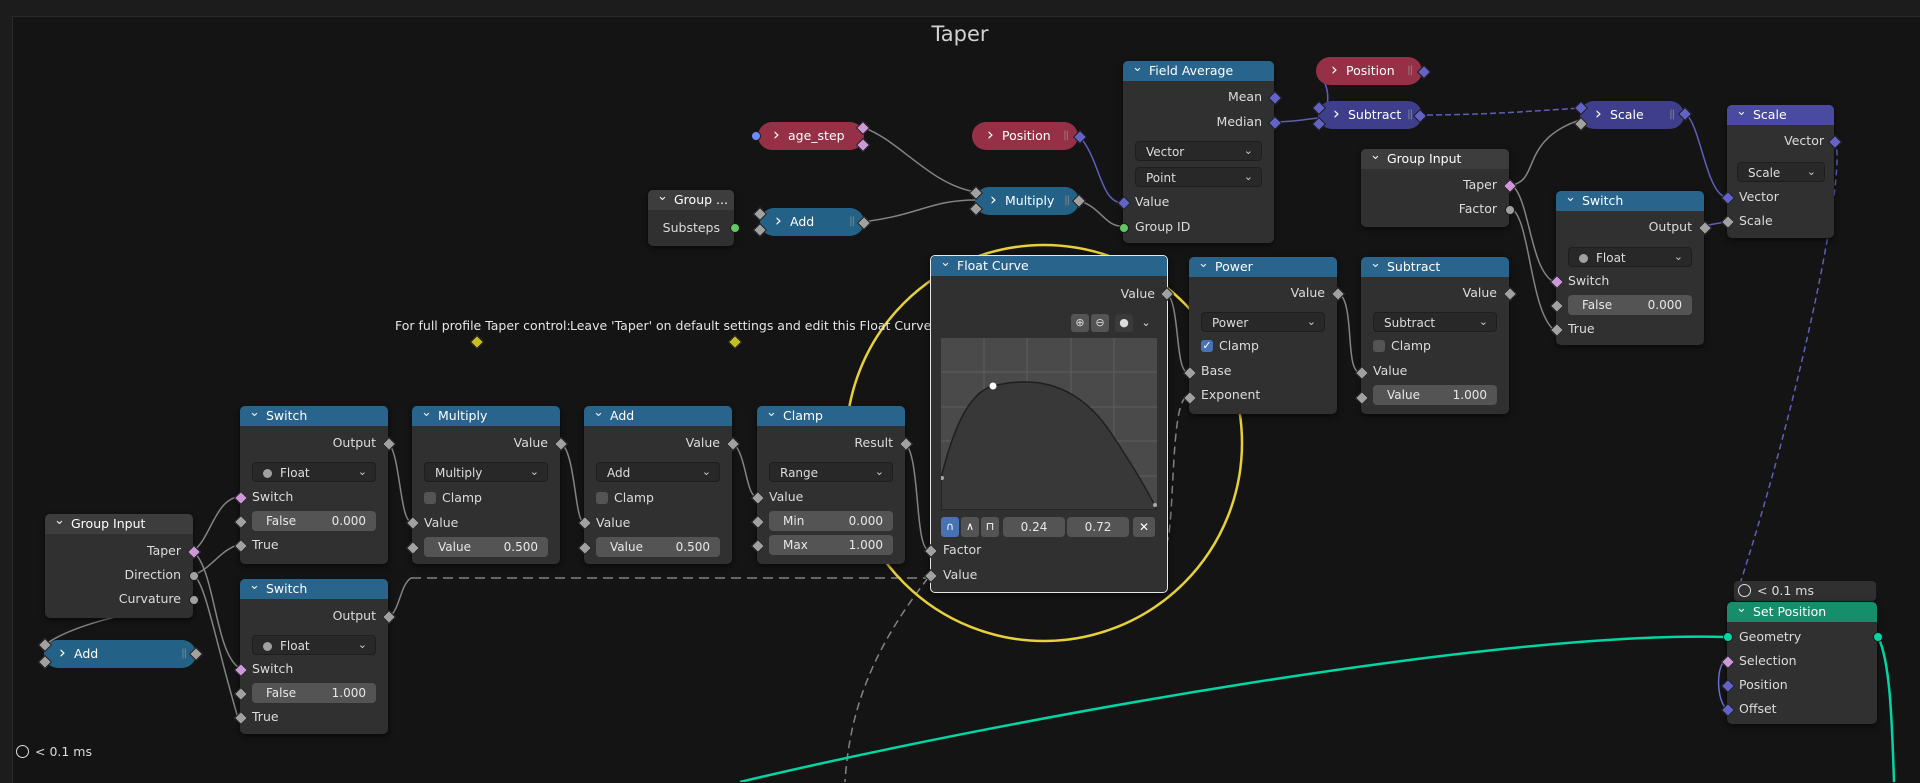  I want to click on field-value: Value 1.000, so click(1435, 395).